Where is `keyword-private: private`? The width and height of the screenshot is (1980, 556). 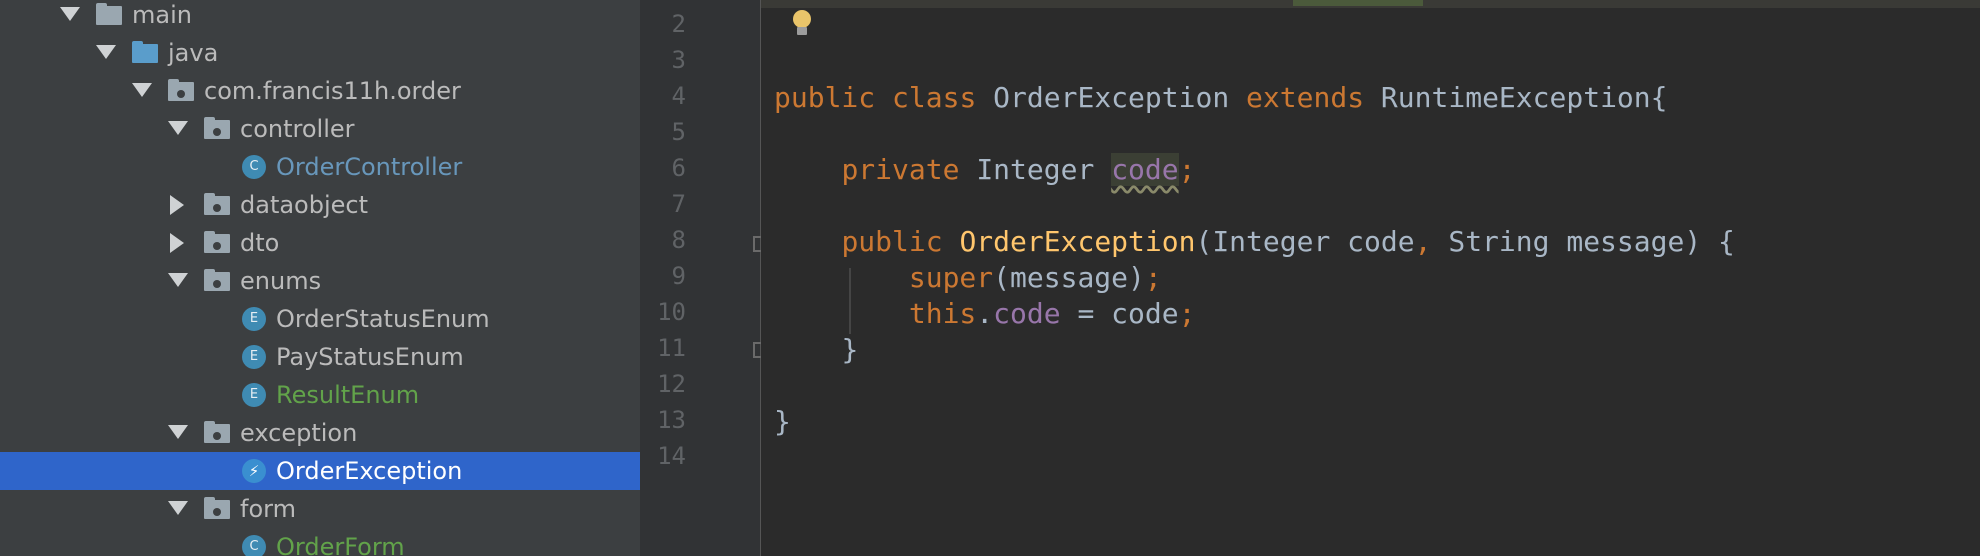
keyword-private: private is located at coordinates (900, 169).